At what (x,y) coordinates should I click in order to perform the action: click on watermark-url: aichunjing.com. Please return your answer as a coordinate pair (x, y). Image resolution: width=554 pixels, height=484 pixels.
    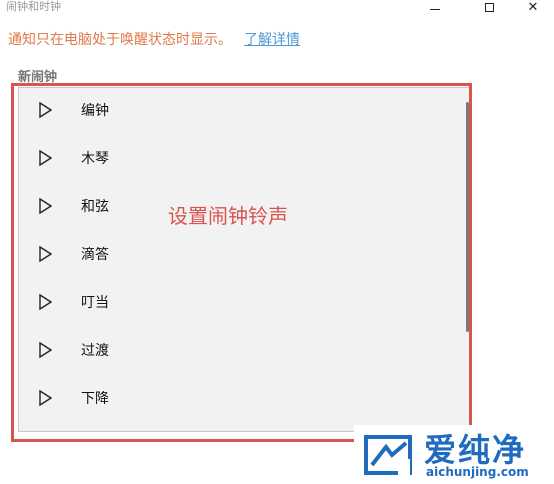
    Looking at the image, I should click on (477, 472).